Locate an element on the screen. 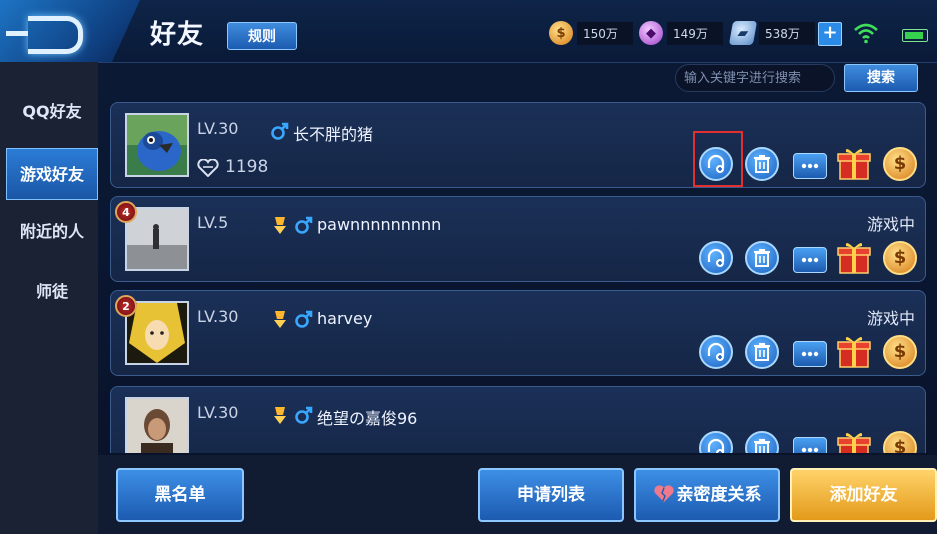 This screenshot has width=937, height=534. friend-row: LV.30 绝望の嘉俊96 $ is located at coordinates (518, 419).